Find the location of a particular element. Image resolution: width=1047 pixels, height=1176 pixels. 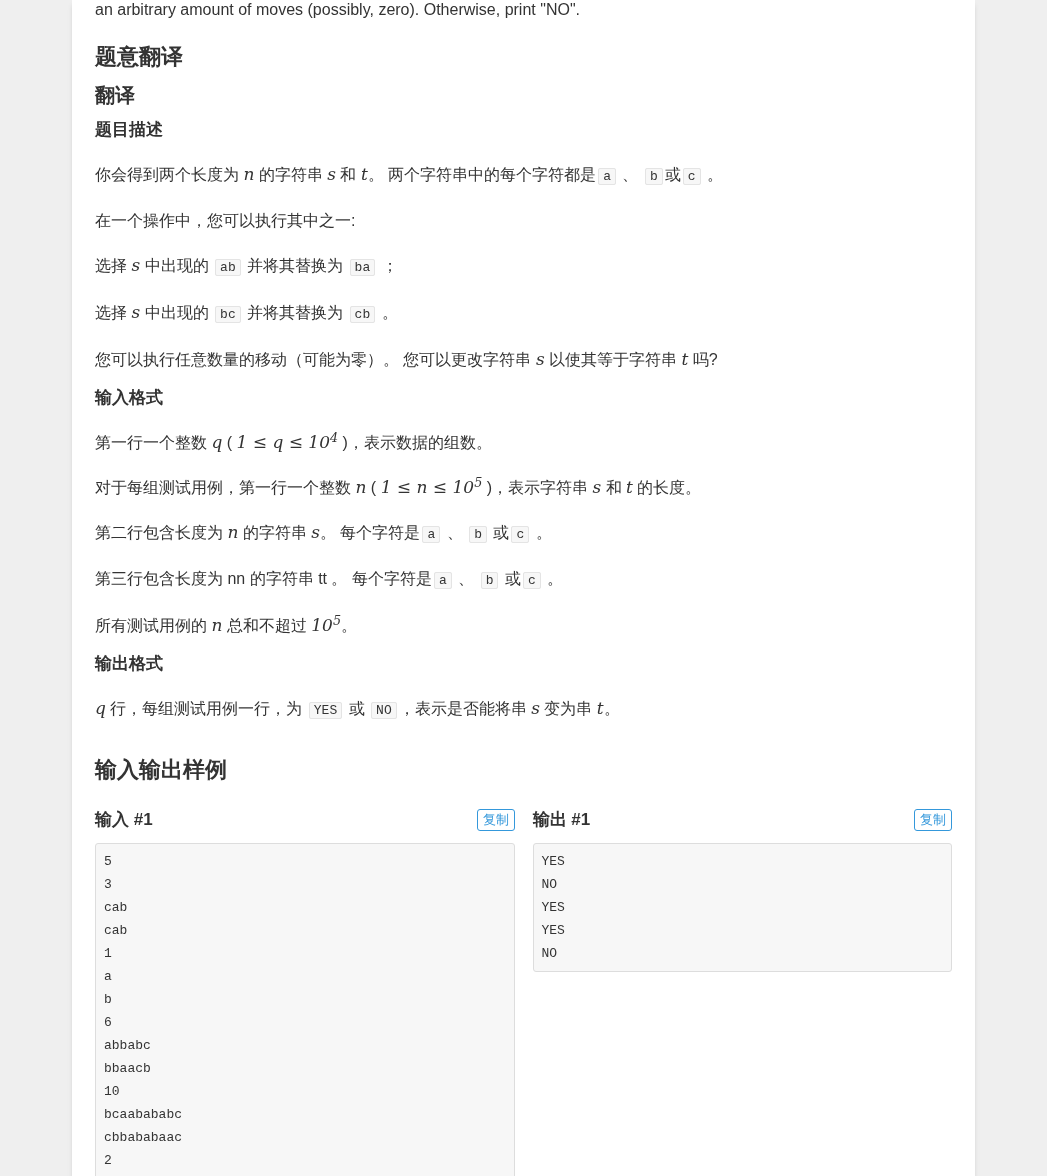

section-title: 输入输出样例 is located at coordinates (161, 770).